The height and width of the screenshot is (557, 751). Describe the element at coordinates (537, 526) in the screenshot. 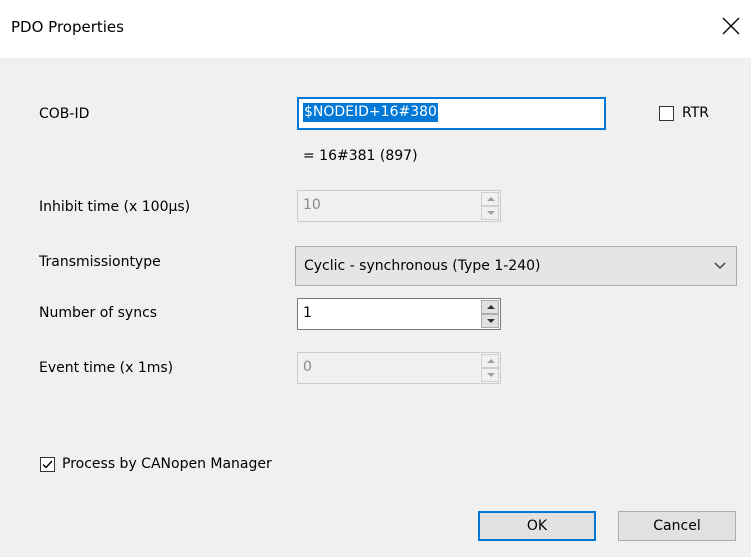

I see `ok-button: OK` at that location.